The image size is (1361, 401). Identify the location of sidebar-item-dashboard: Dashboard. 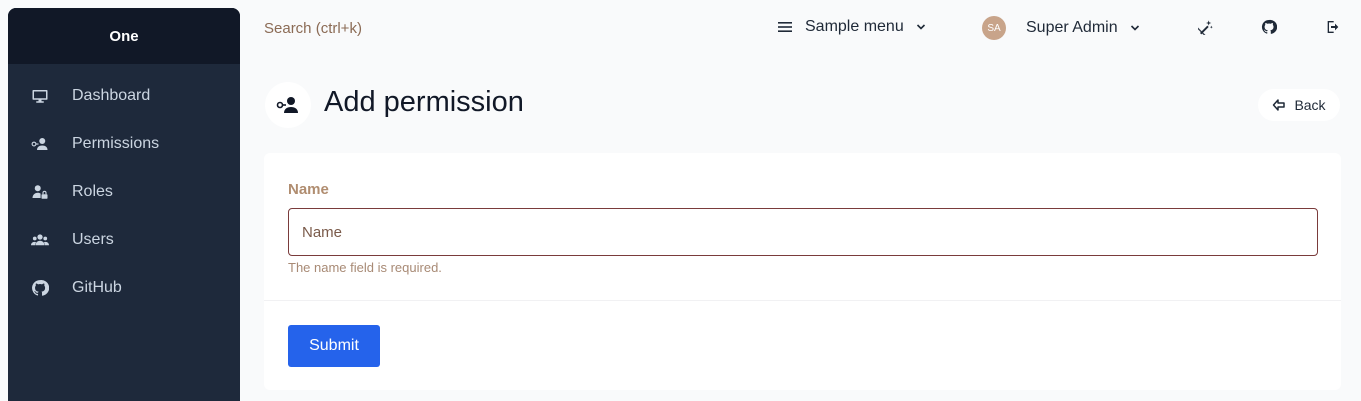
(124, 96).